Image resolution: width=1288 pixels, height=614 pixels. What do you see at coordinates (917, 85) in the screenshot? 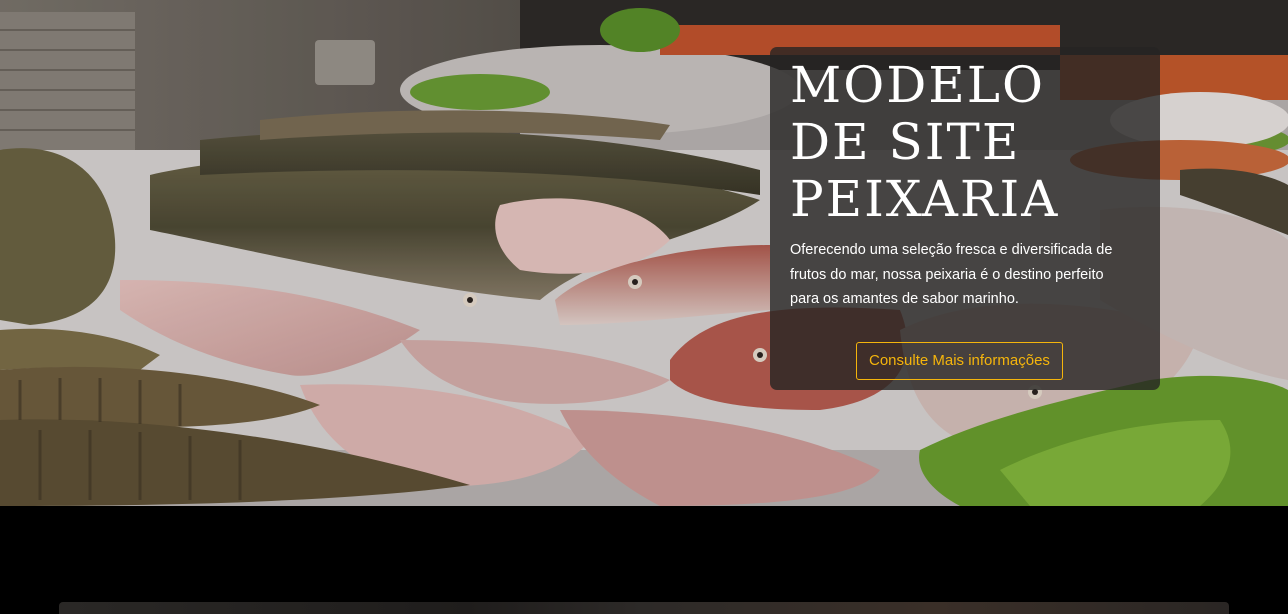
I see `hero-title-line: MODELO` at bounding box center [917, 85].